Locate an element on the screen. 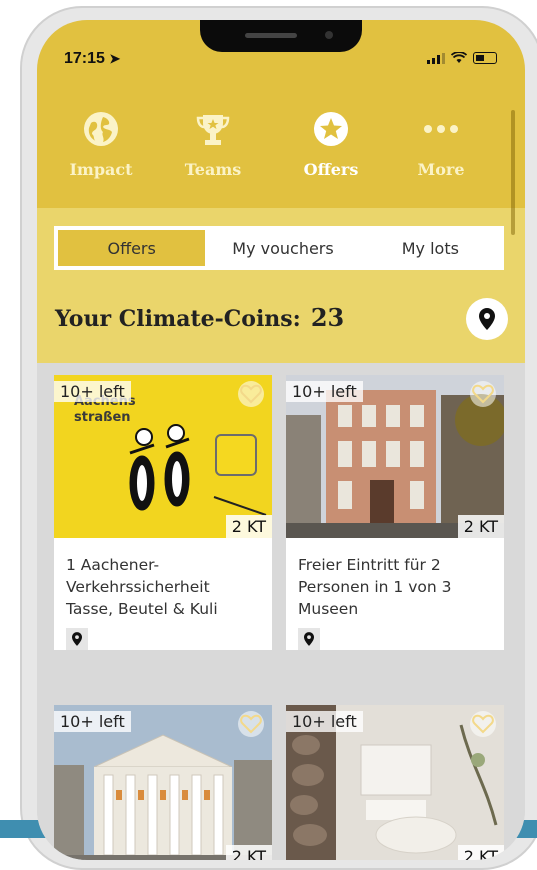 This screenshot has width=537, height=870. segmented-tabs: Offers My vouchers My lots is located at coordinates (279, 248).